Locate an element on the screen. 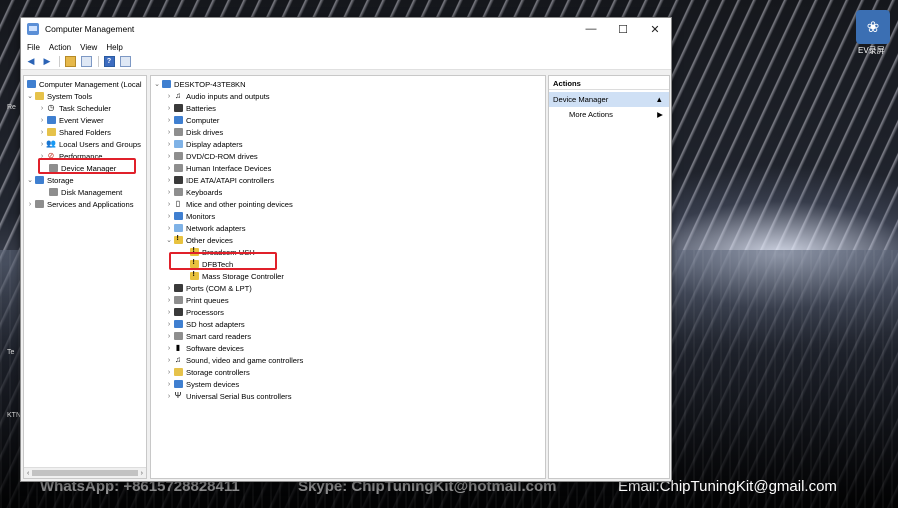 The image size is (898, 508). tree-shared-folders: › Shared Folders is located at coordinates (74, 132).